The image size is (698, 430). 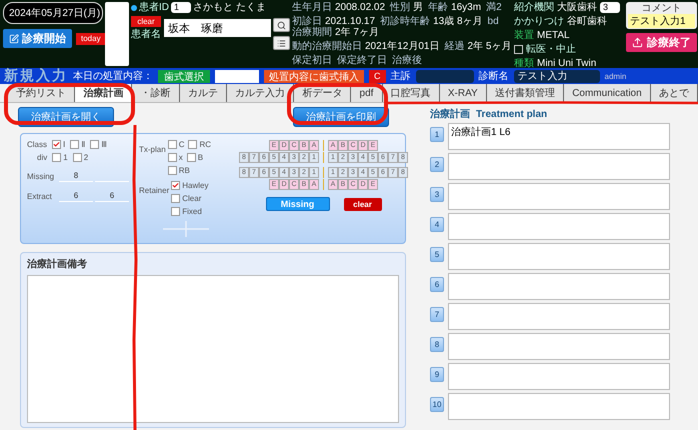 I want to click on patient-name-field: 坂本 琢磨, so click(x=217, y=28).